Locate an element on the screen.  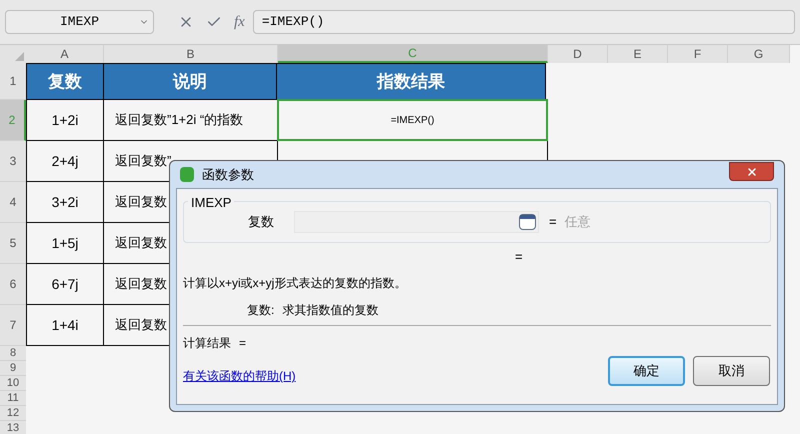
header-cell: 说明 is located at coordinates (190, 81).